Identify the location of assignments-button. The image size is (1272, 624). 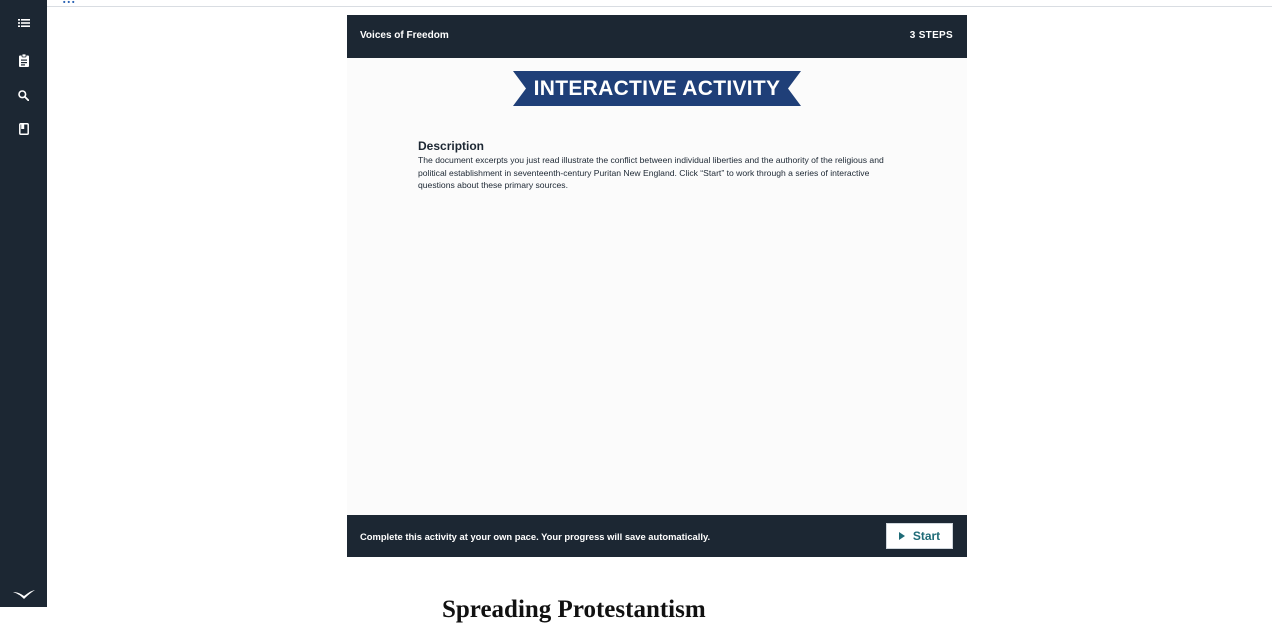
(23, 60).